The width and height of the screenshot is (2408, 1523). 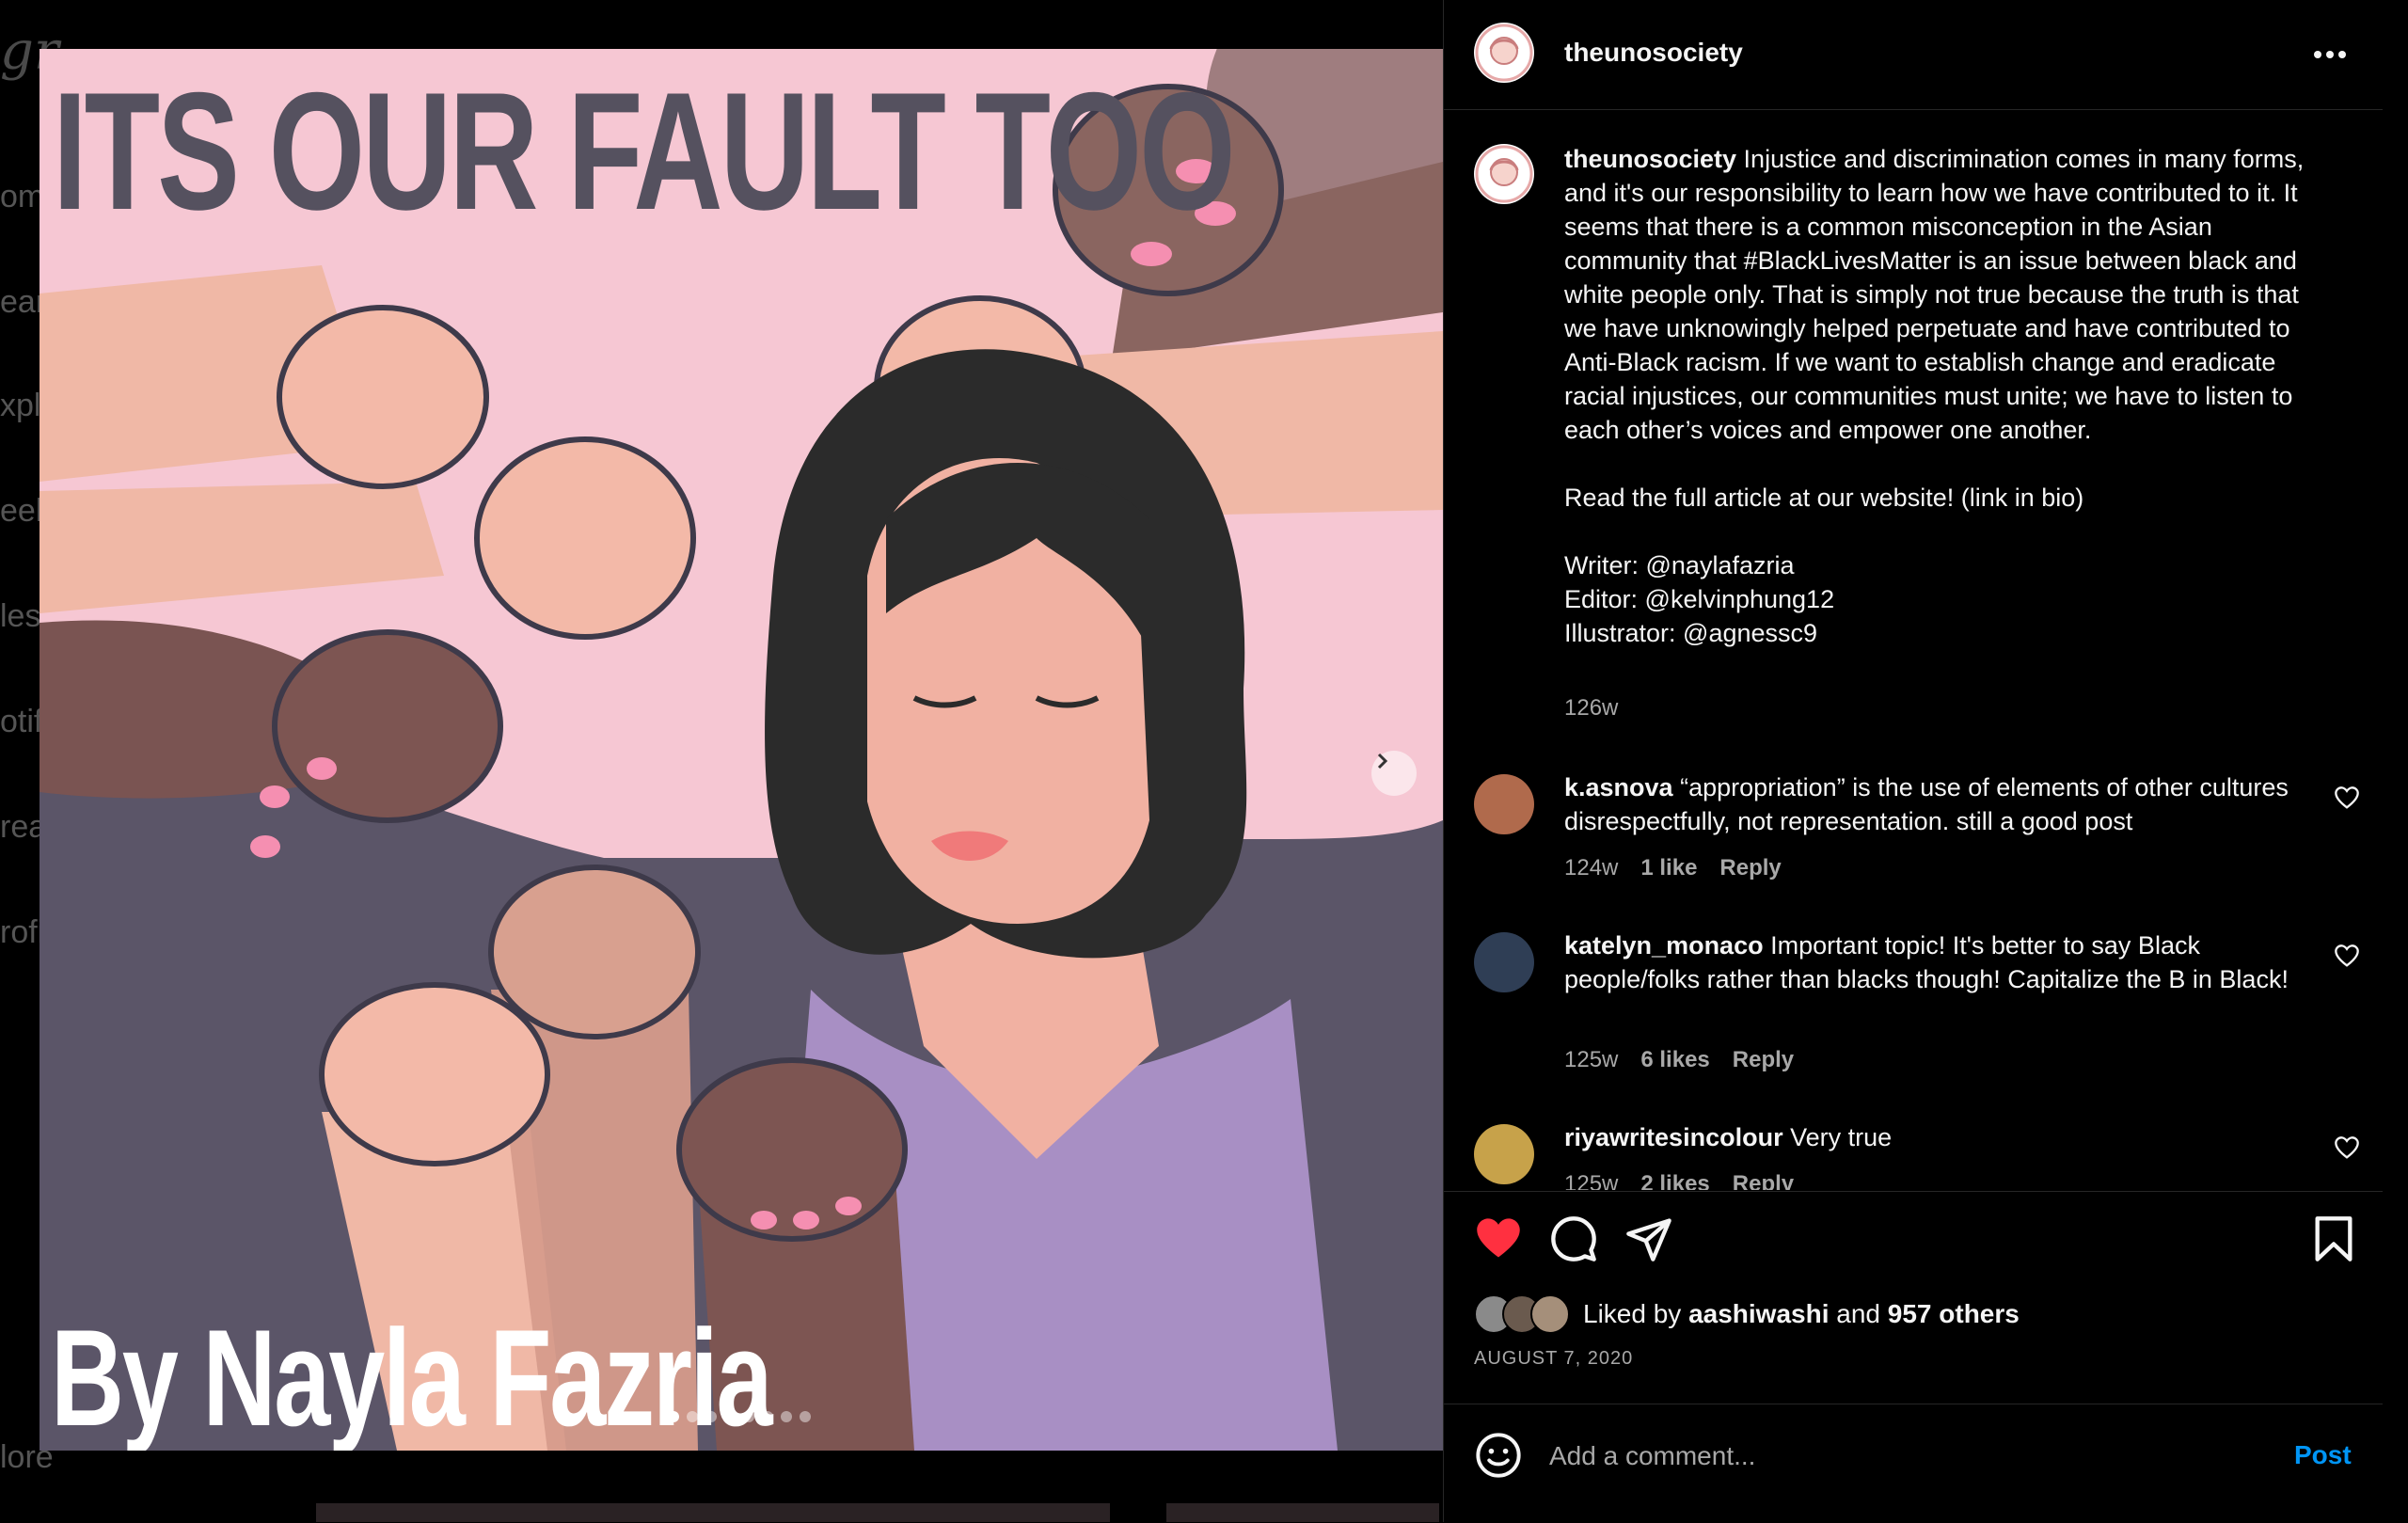 I want to click on caption-timestamp: 126w, so click(x=1592, y=708).